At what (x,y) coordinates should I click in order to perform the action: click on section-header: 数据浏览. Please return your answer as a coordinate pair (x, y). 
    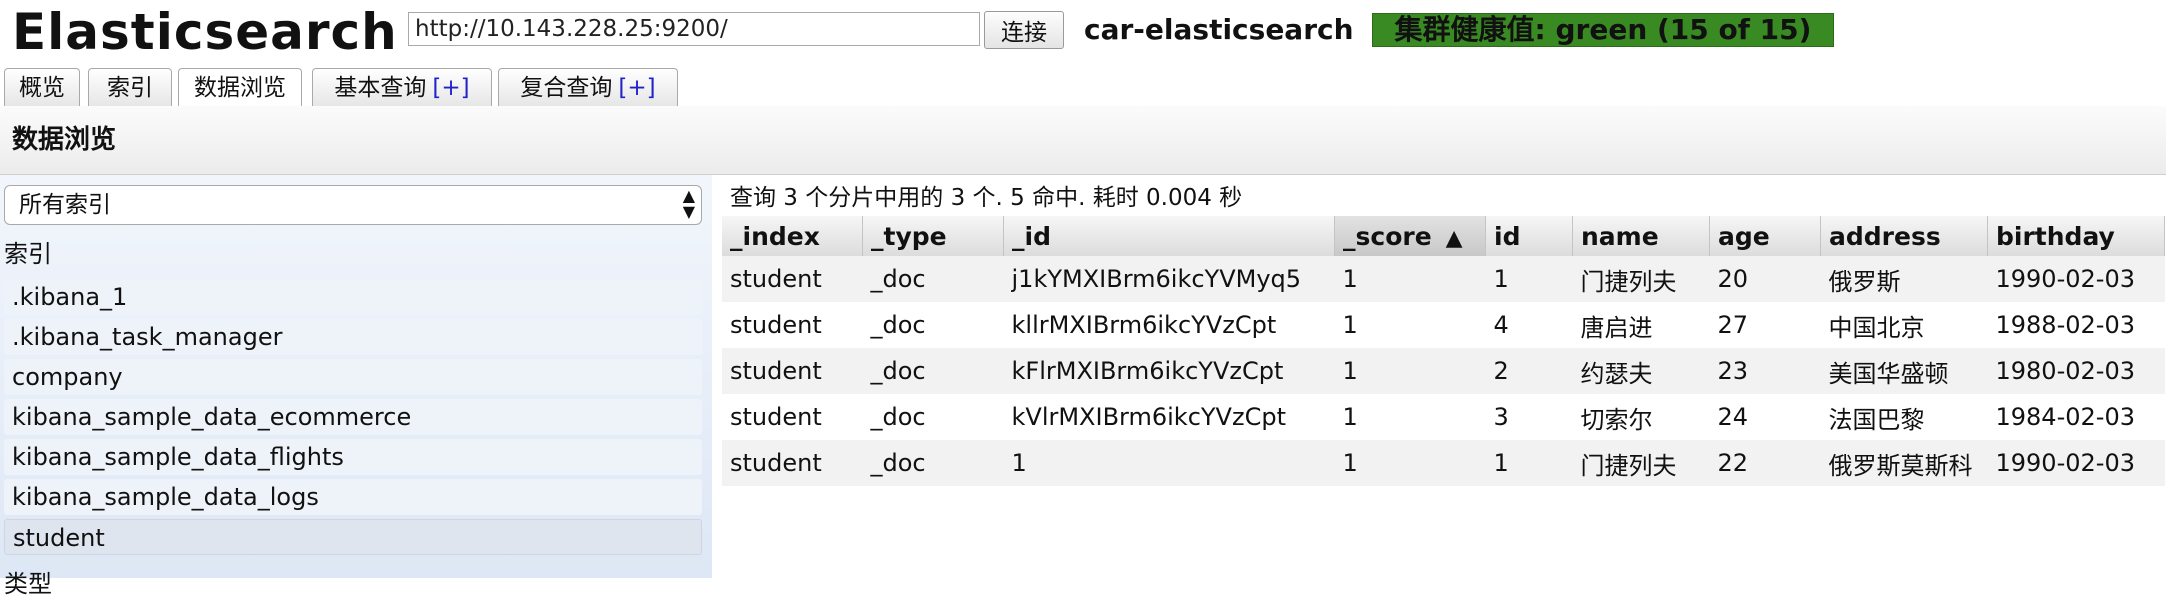
    Looking at the image, I should click on (1083, 140).